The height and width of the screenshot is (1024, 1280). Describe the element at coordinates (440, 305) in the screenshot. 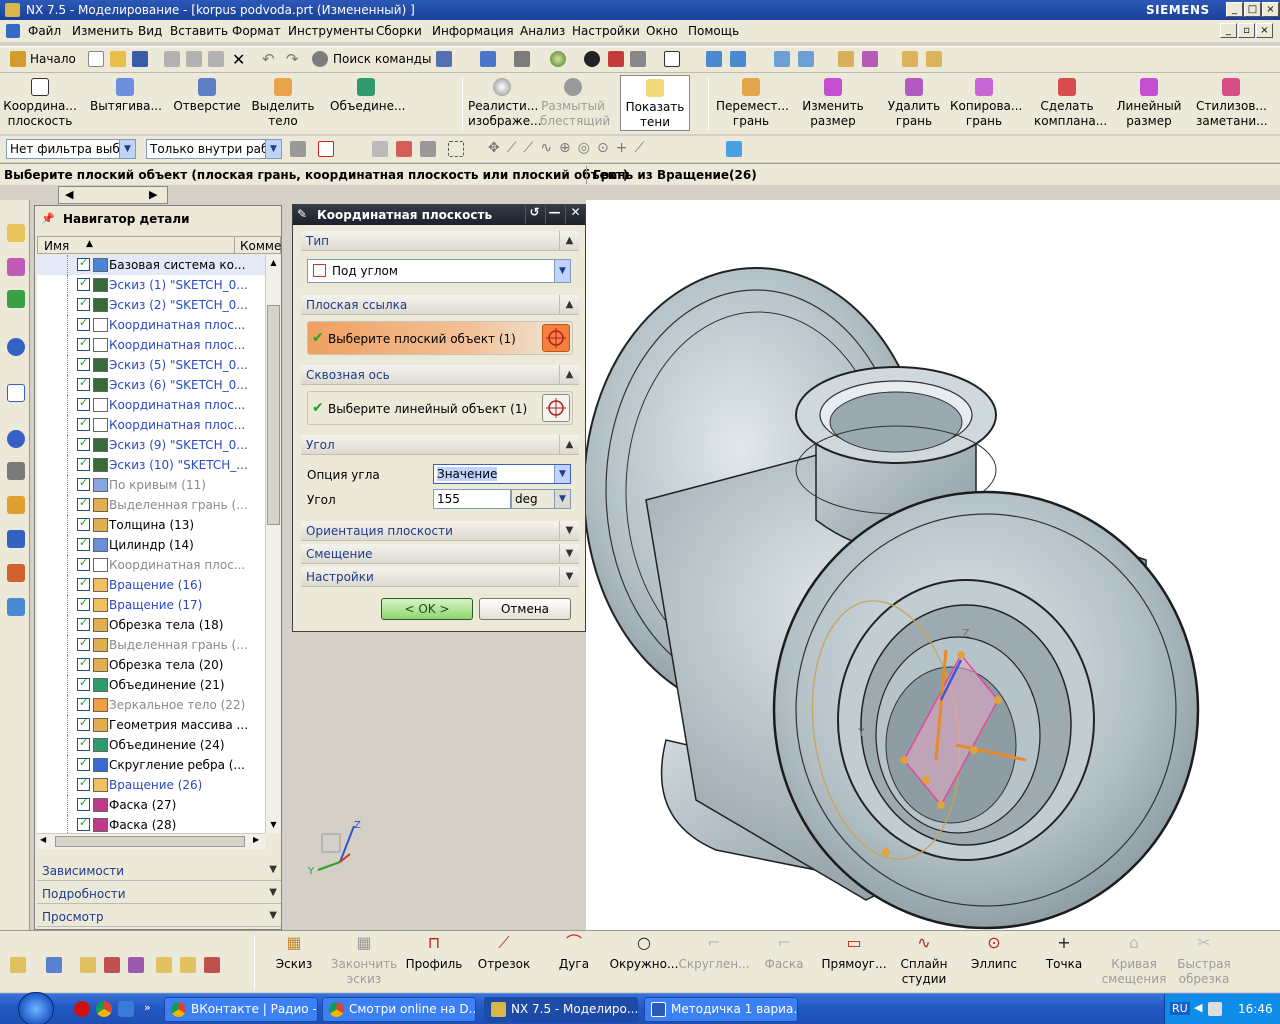

I see `plane-ref-section-header: Плоская ссылка ▲` at that location.